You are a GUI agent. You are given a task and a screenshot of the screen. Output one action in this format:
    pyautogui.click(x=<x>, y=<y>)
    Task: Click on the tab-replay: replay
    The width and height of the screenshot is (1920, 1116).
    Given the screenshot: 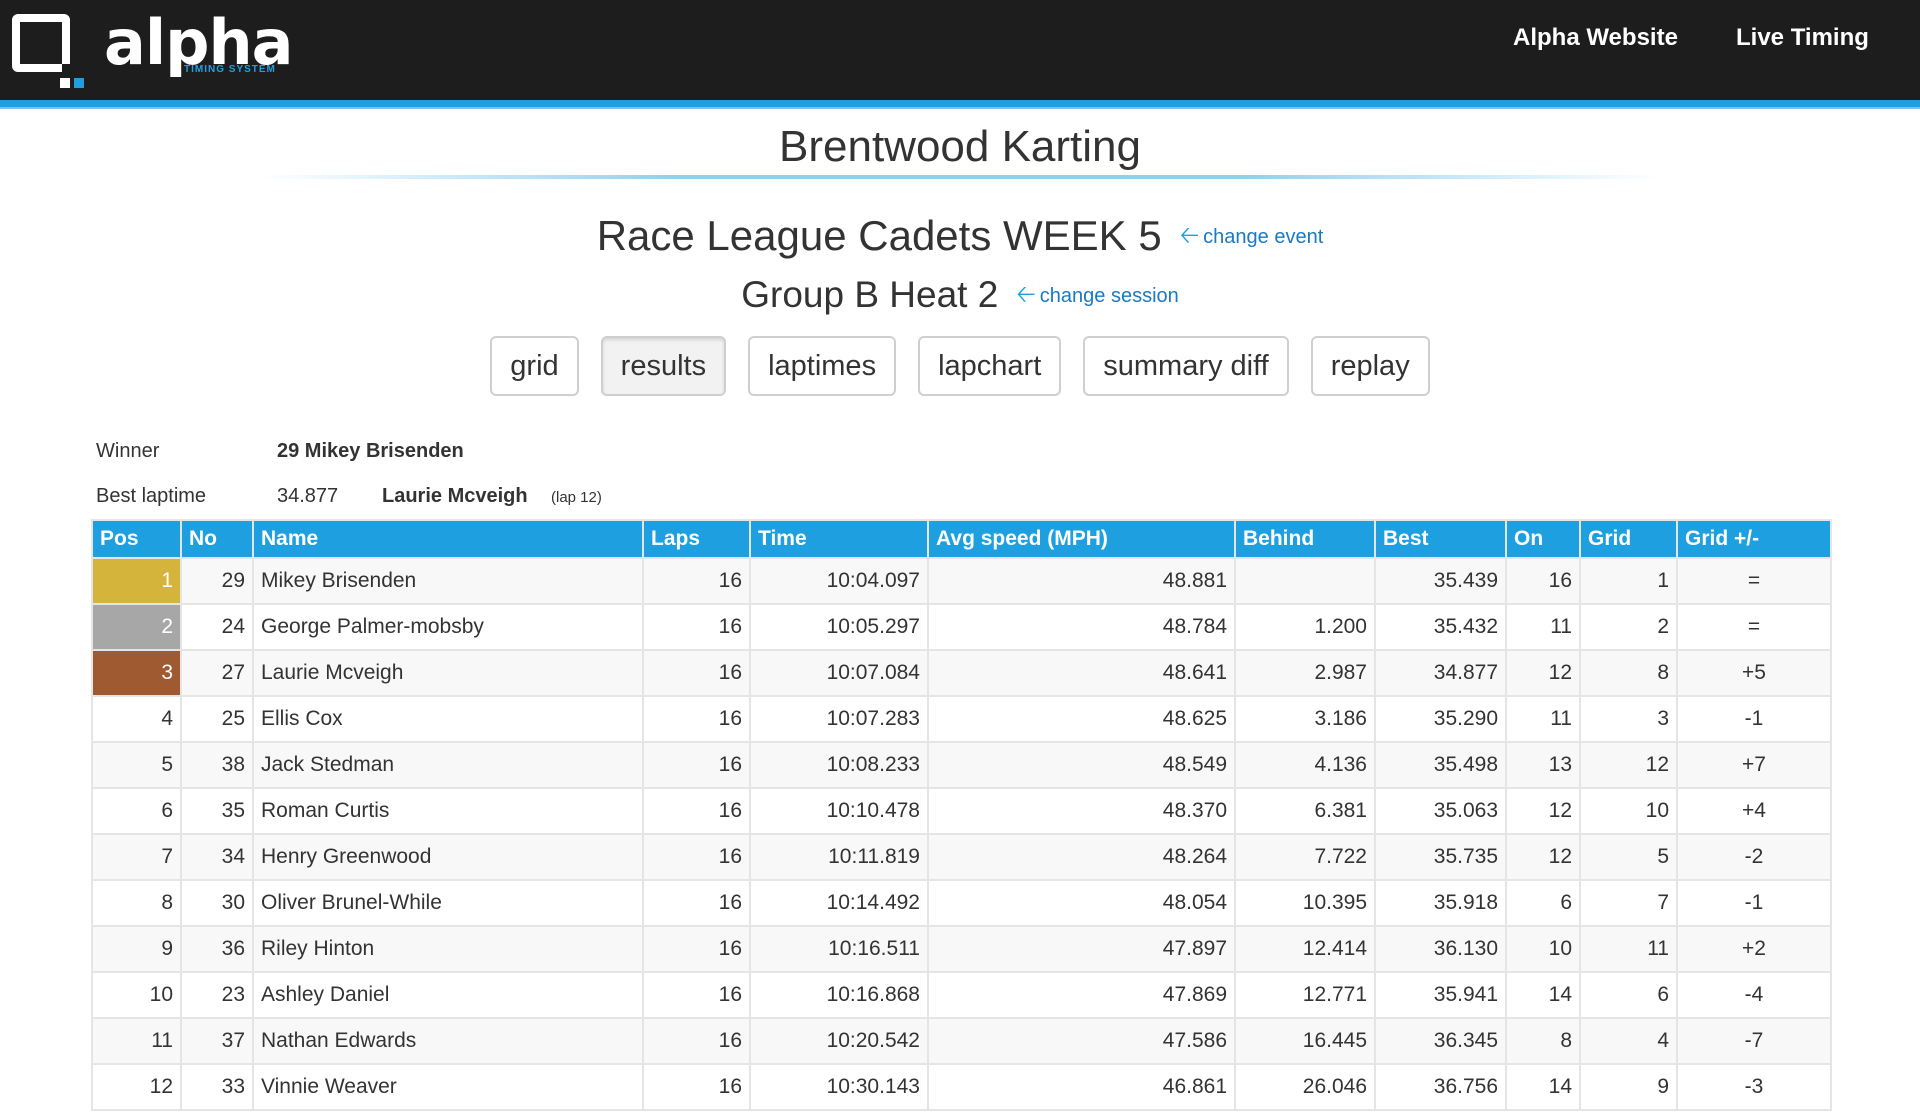 What is the action you would take?
    pyautogui.click(x=1370, y=366)
    